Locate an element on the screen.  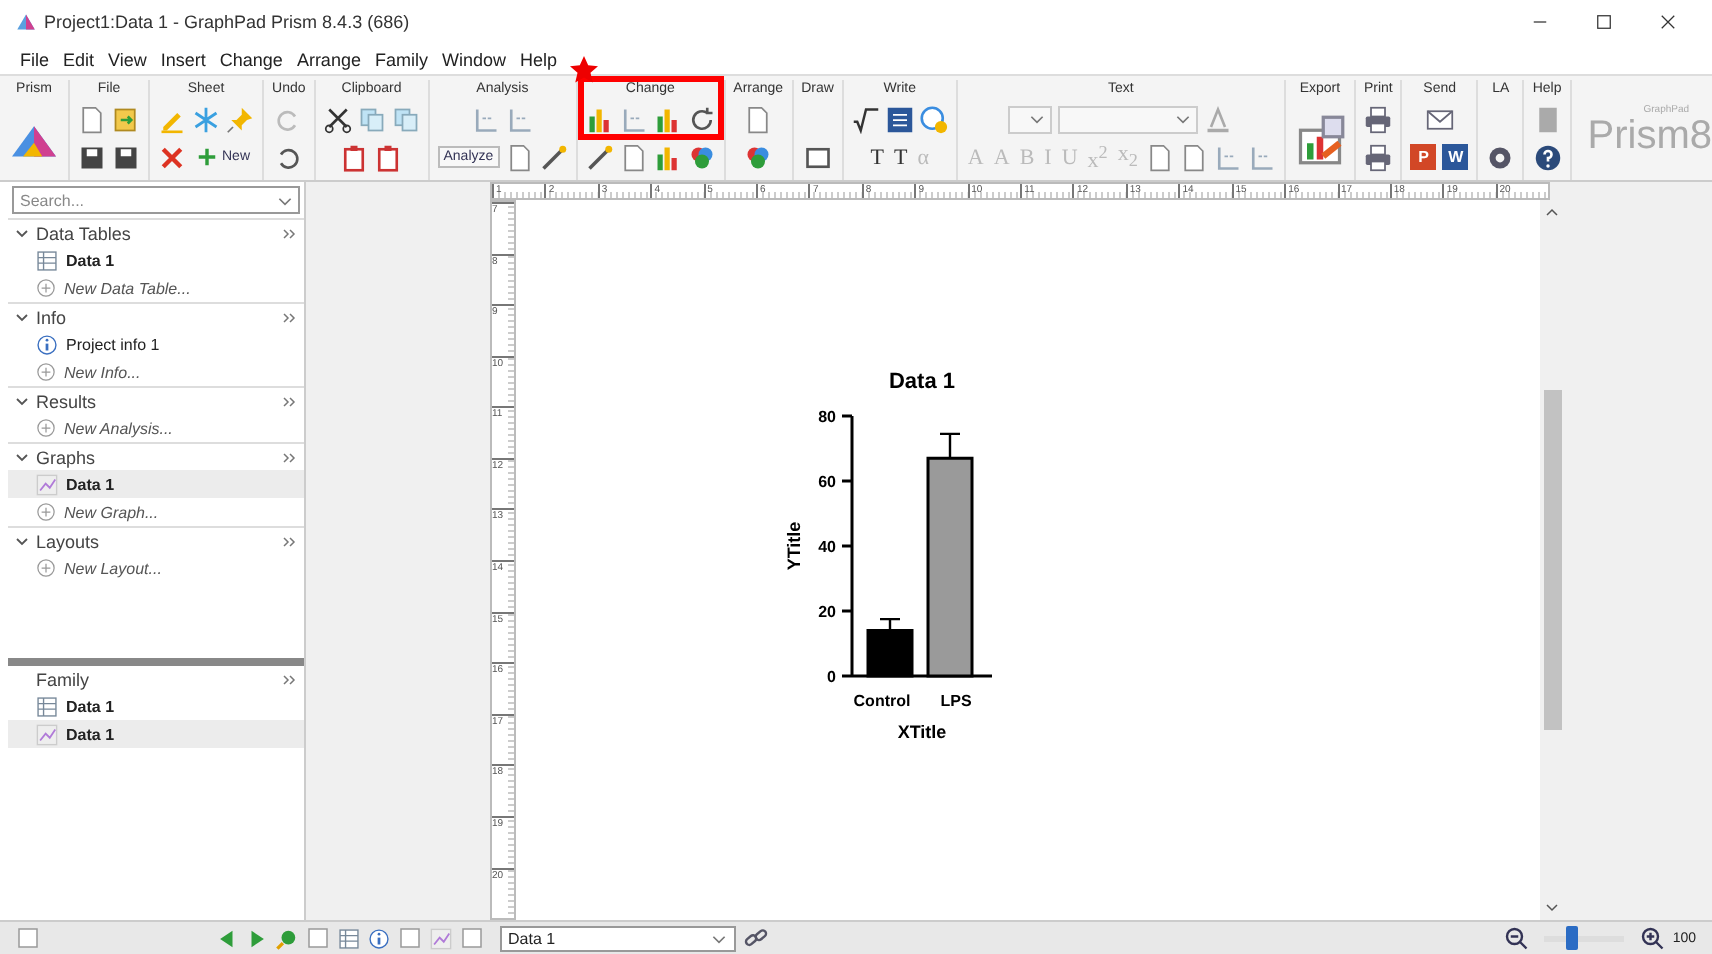
menu-item: Arrange is located at coordinates (328, 59).